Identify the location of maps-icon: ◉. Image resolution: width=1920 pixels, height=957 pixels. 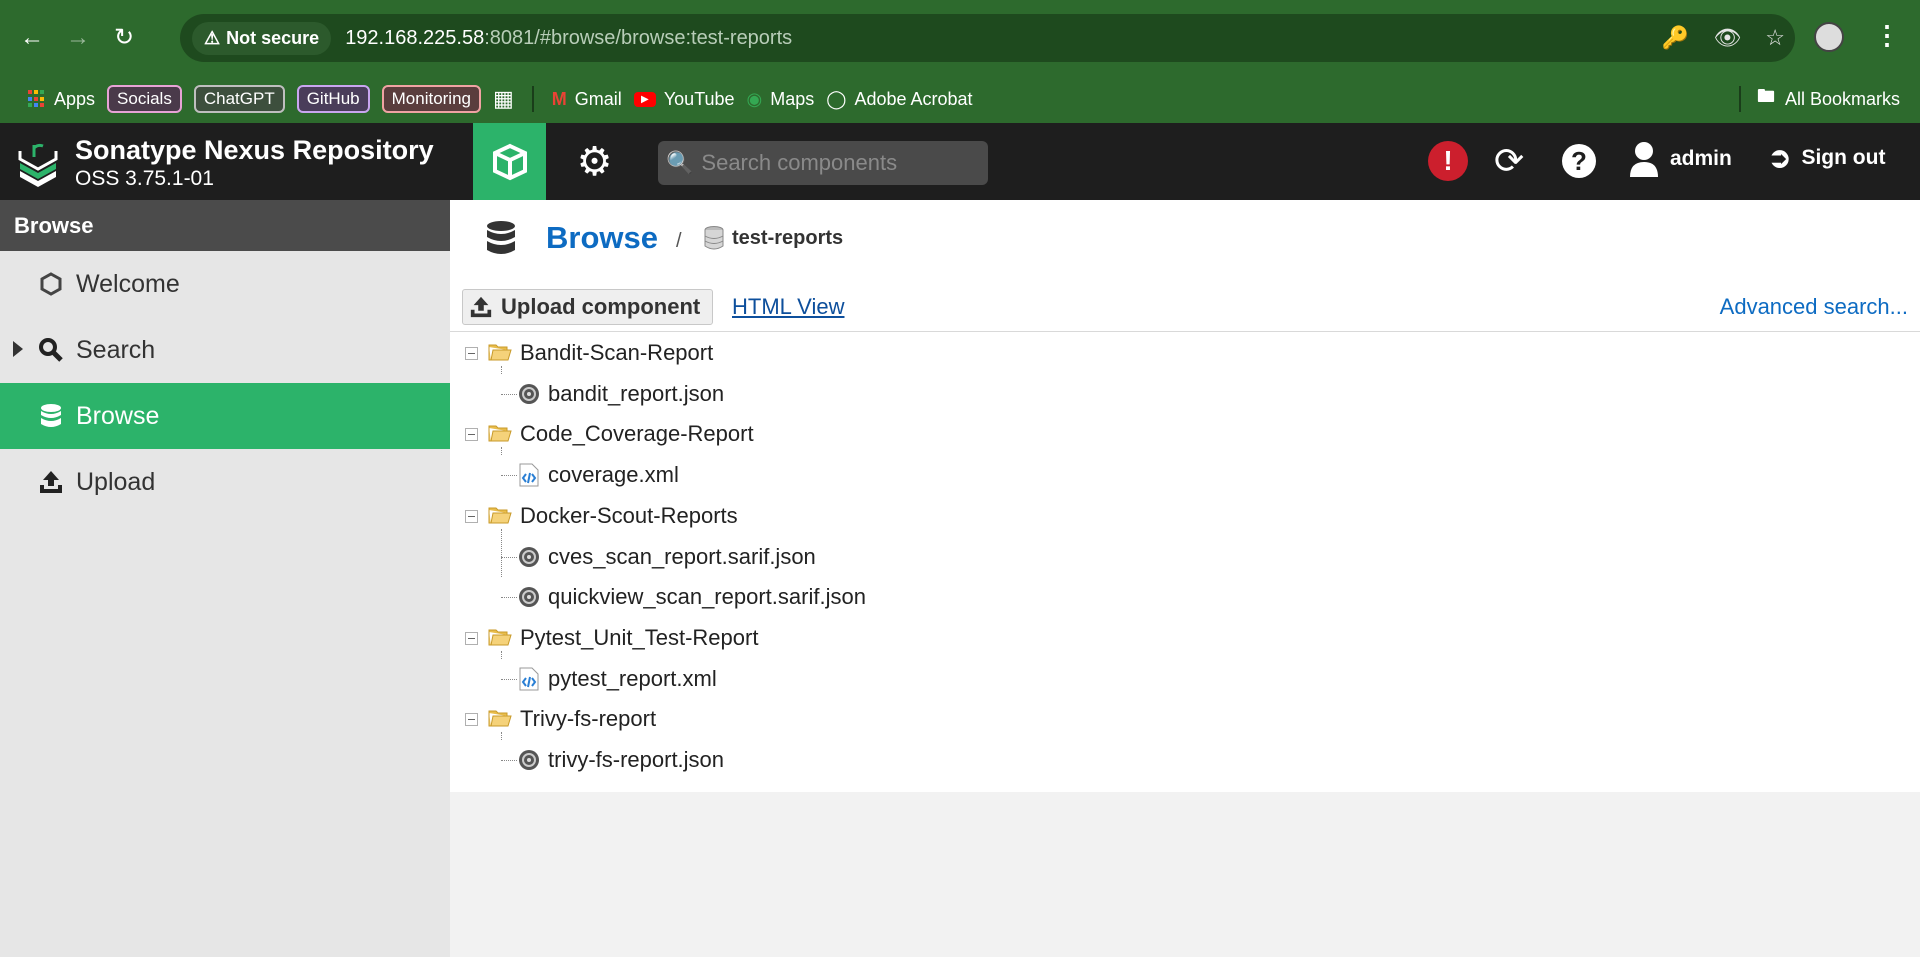
(754, 98).